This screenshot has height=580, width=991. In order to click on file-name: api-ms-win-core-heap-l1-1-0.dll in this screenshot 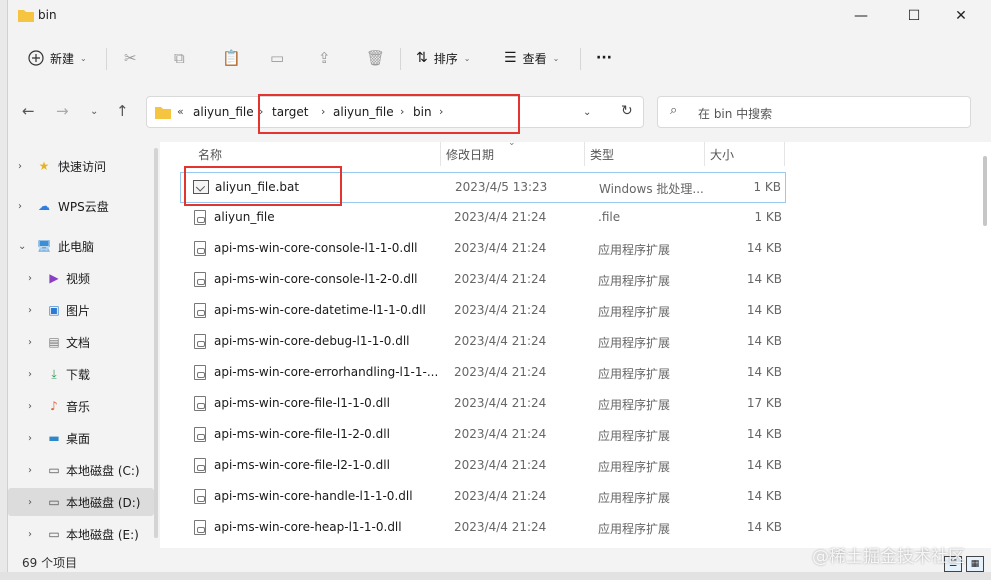, I will do `click(308, 527)`.